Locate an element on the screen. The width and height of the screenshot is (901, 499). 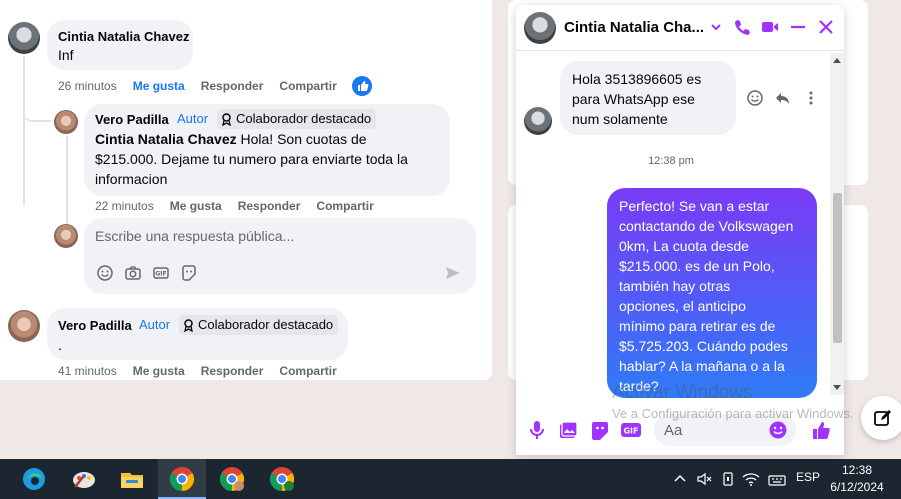
wifi-icon is located at coordinates (751, 479).